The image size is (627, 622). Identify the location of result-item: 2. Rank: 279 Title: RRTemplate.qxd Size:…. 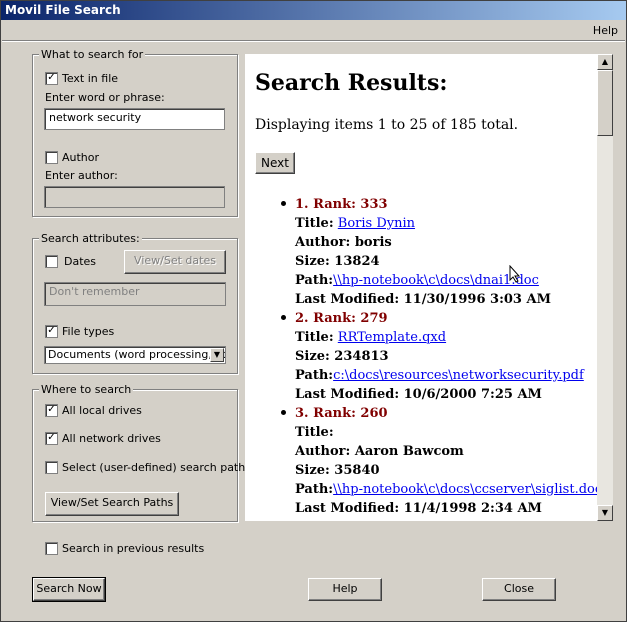
(438, 356).